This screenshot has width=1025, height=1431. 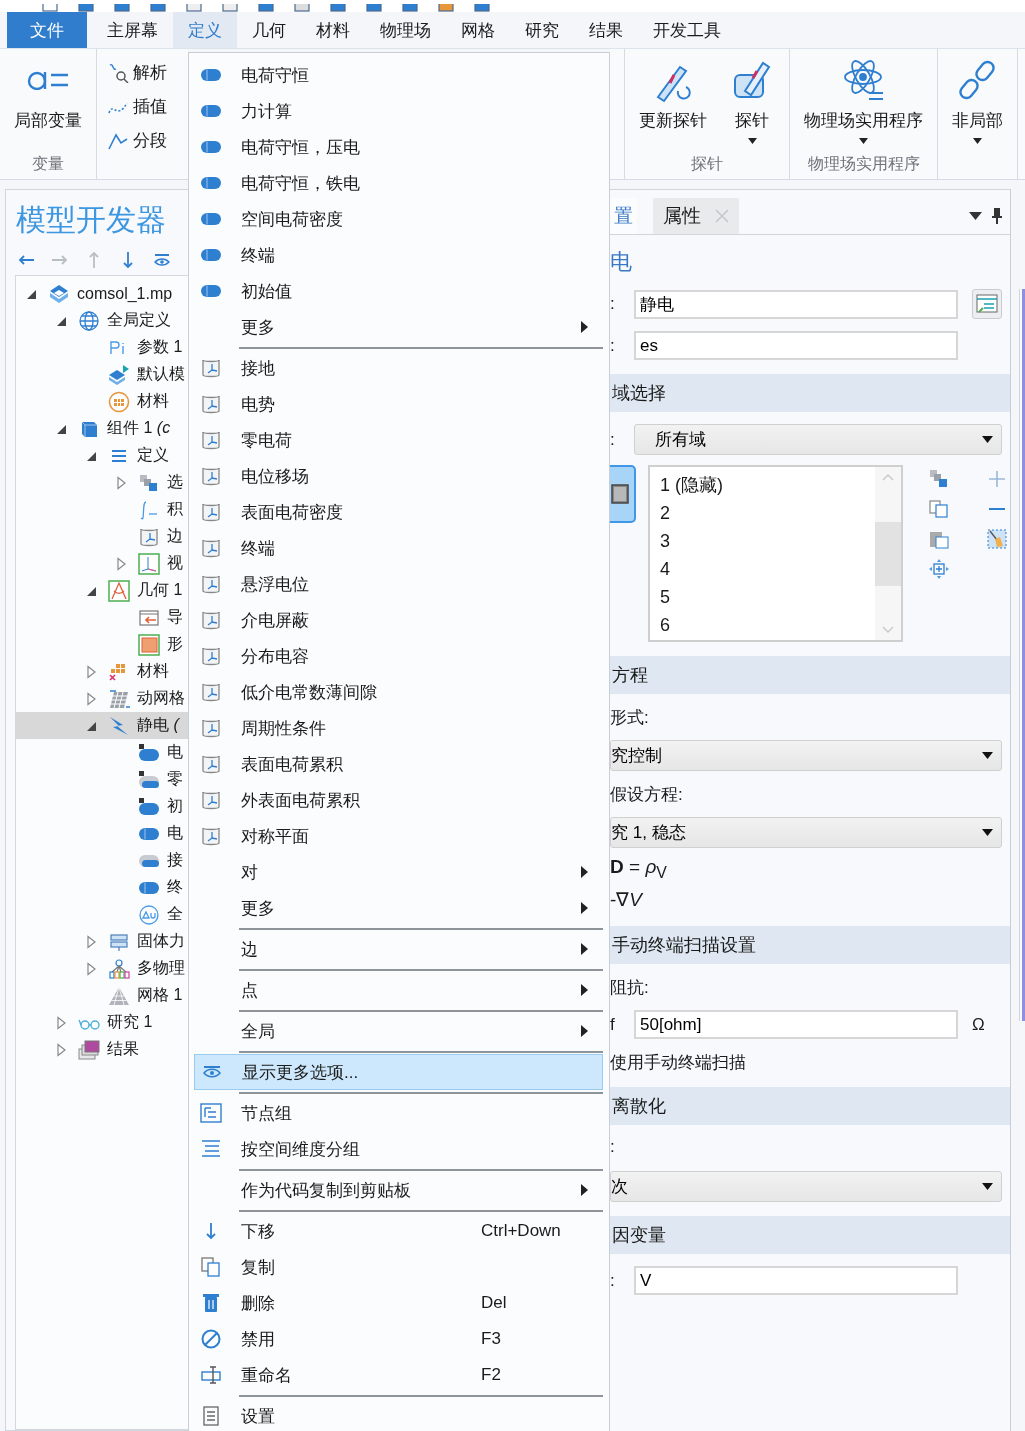 What do you see at coordinates (398, 990) in the screenshot?
I see `menu-item: 点` at bounding box center [398, 990].